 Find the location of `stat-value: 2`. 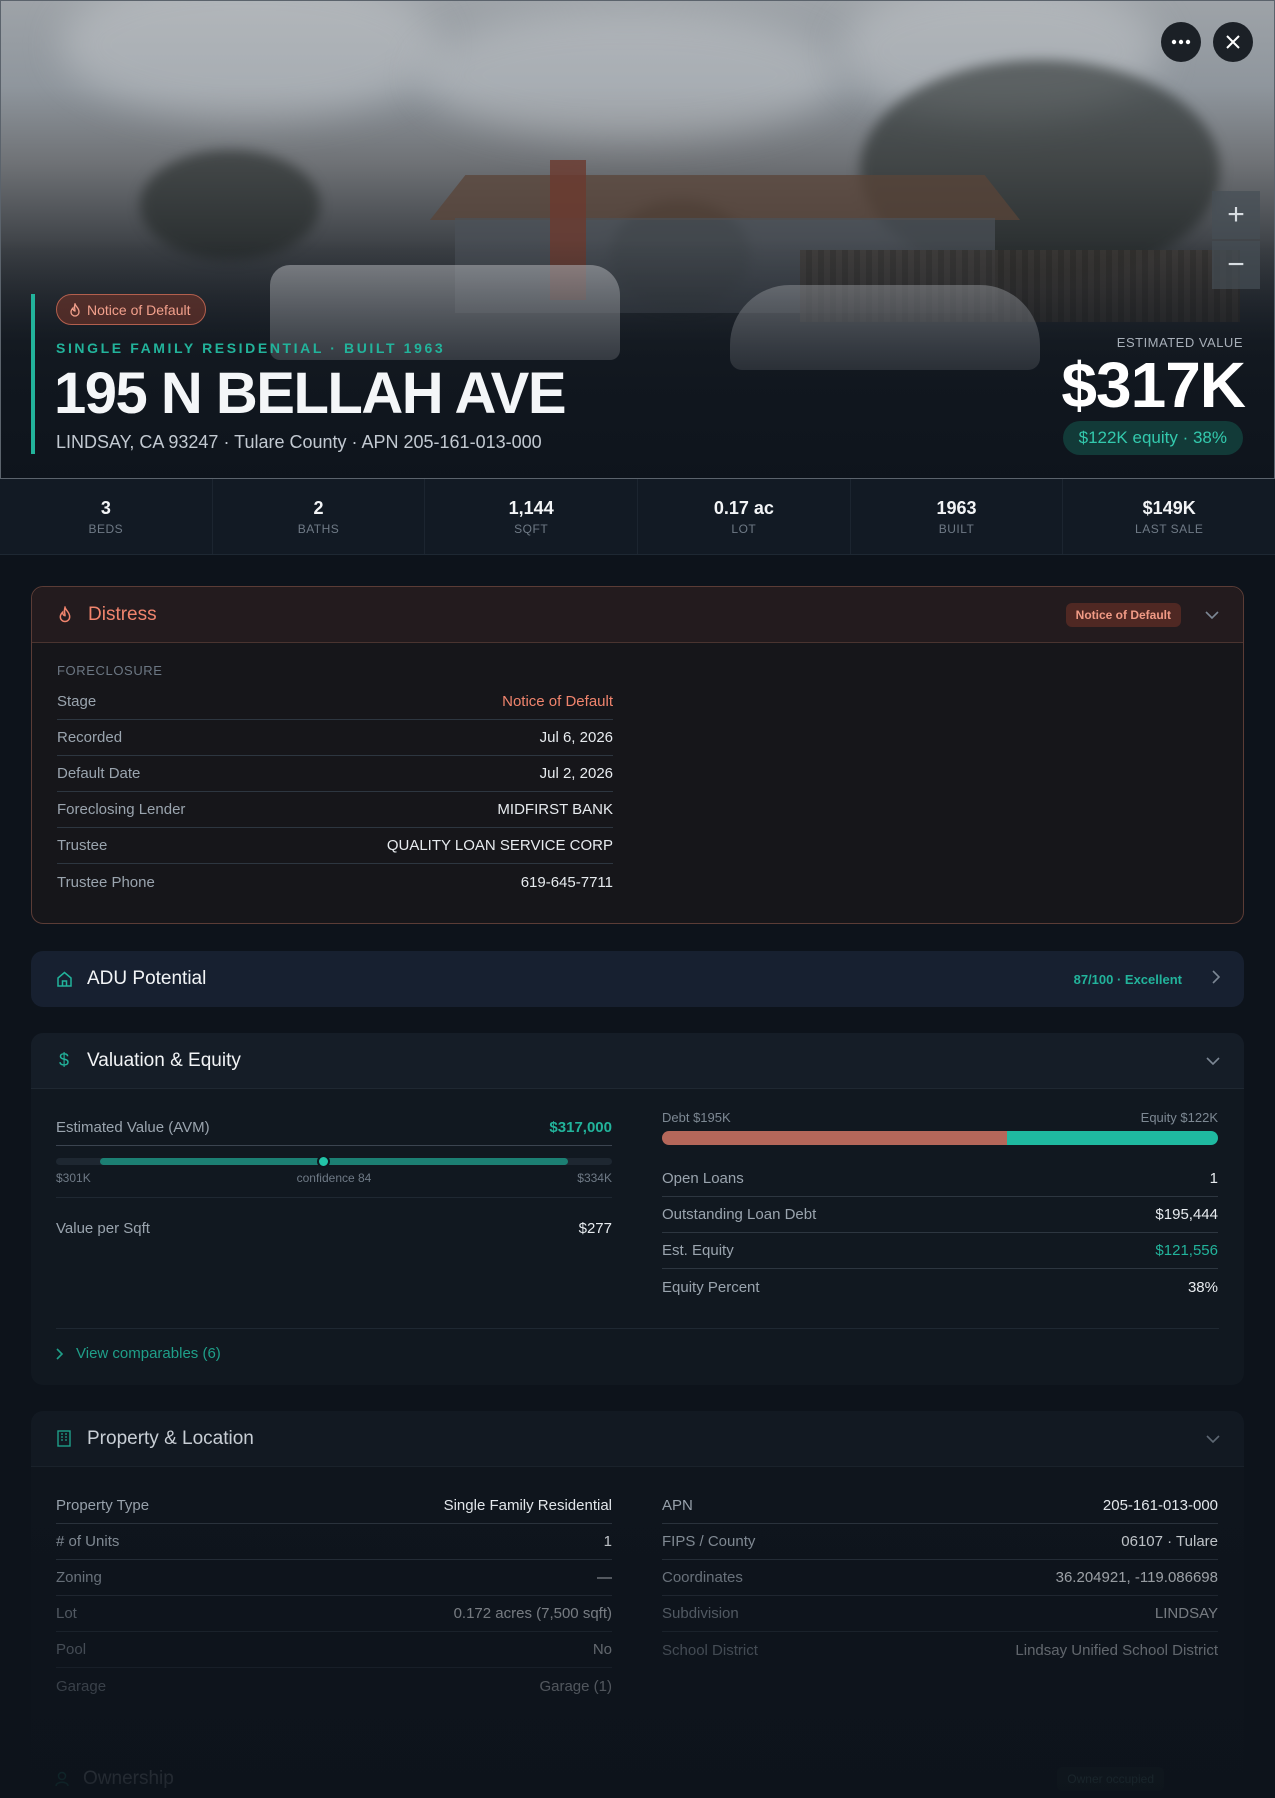

stat-value: 2 is located at coordinates (318, 507).